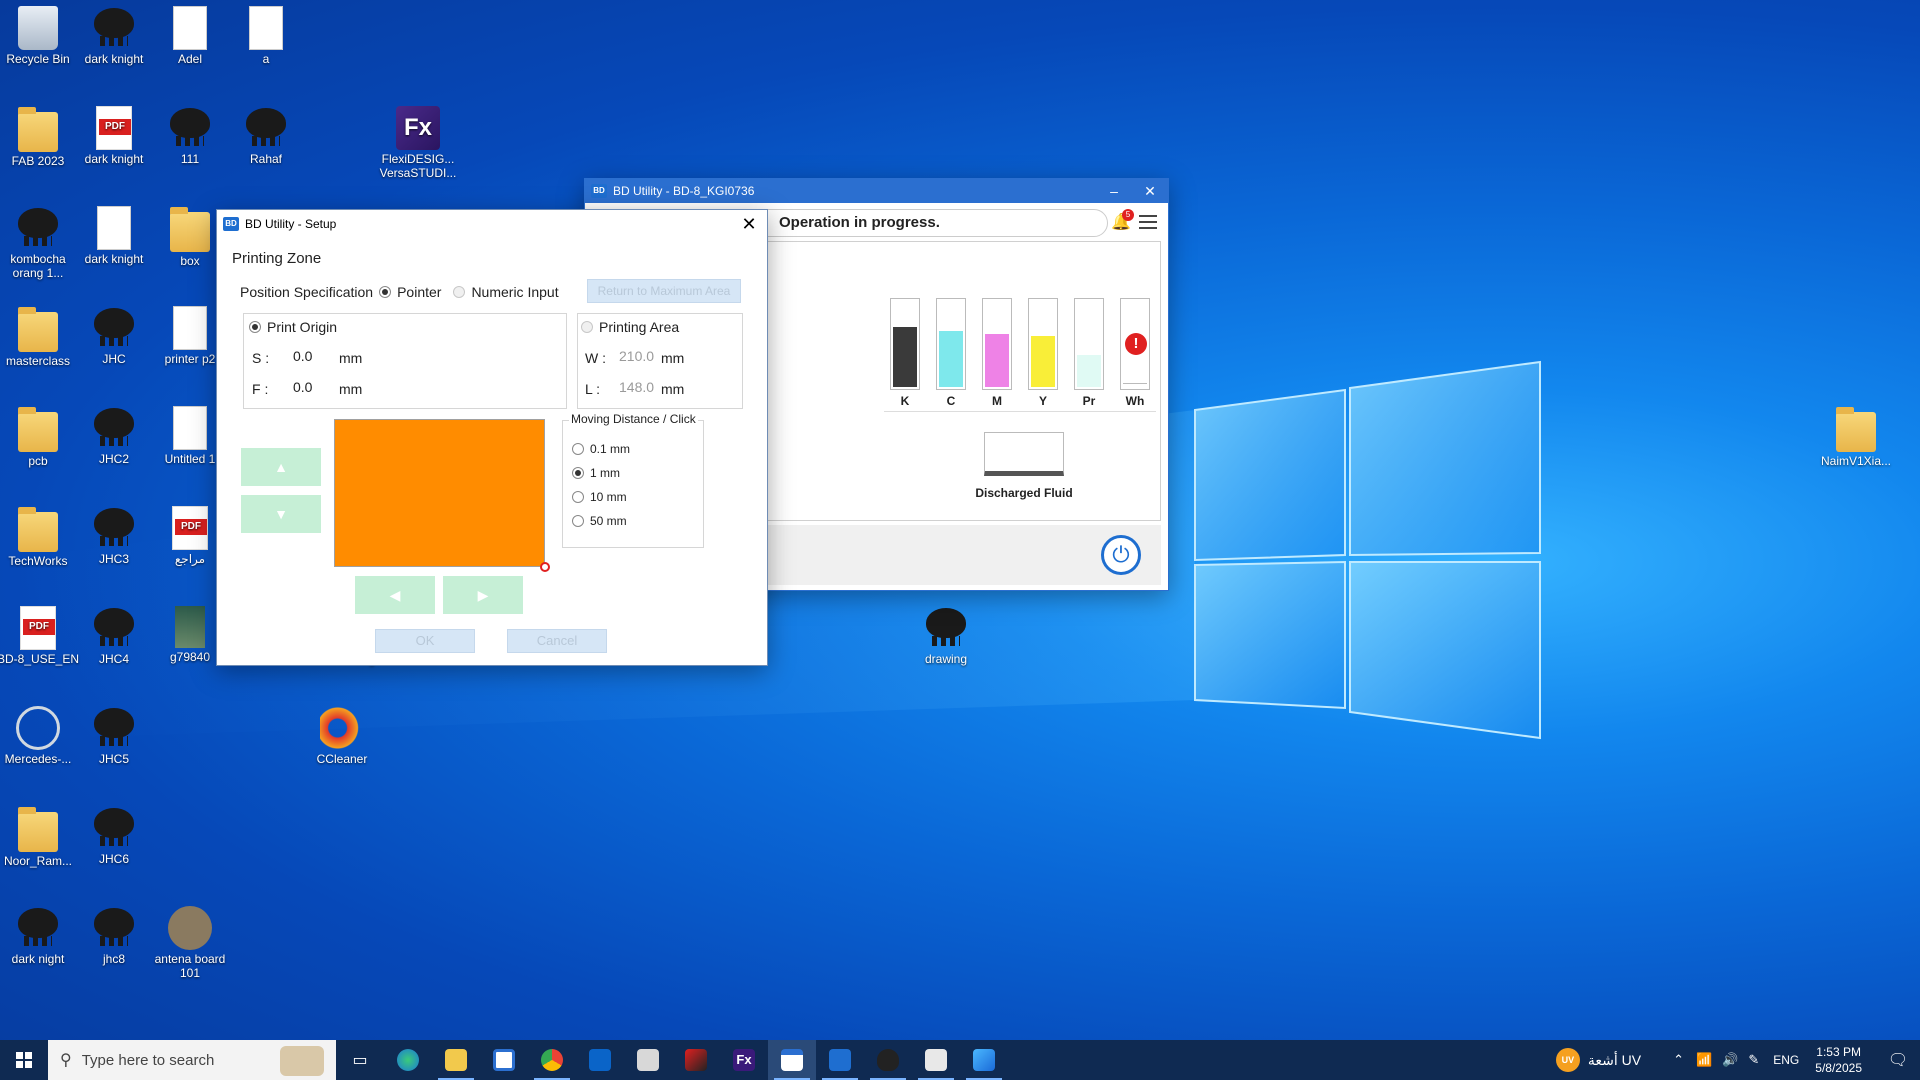 The height and width of the screenshot is (1080, 1920). What do you see at coordinates (266, 136) in the screenshot?
I see `desktop-icon: Rahaf` at bounding box center [266, 136].